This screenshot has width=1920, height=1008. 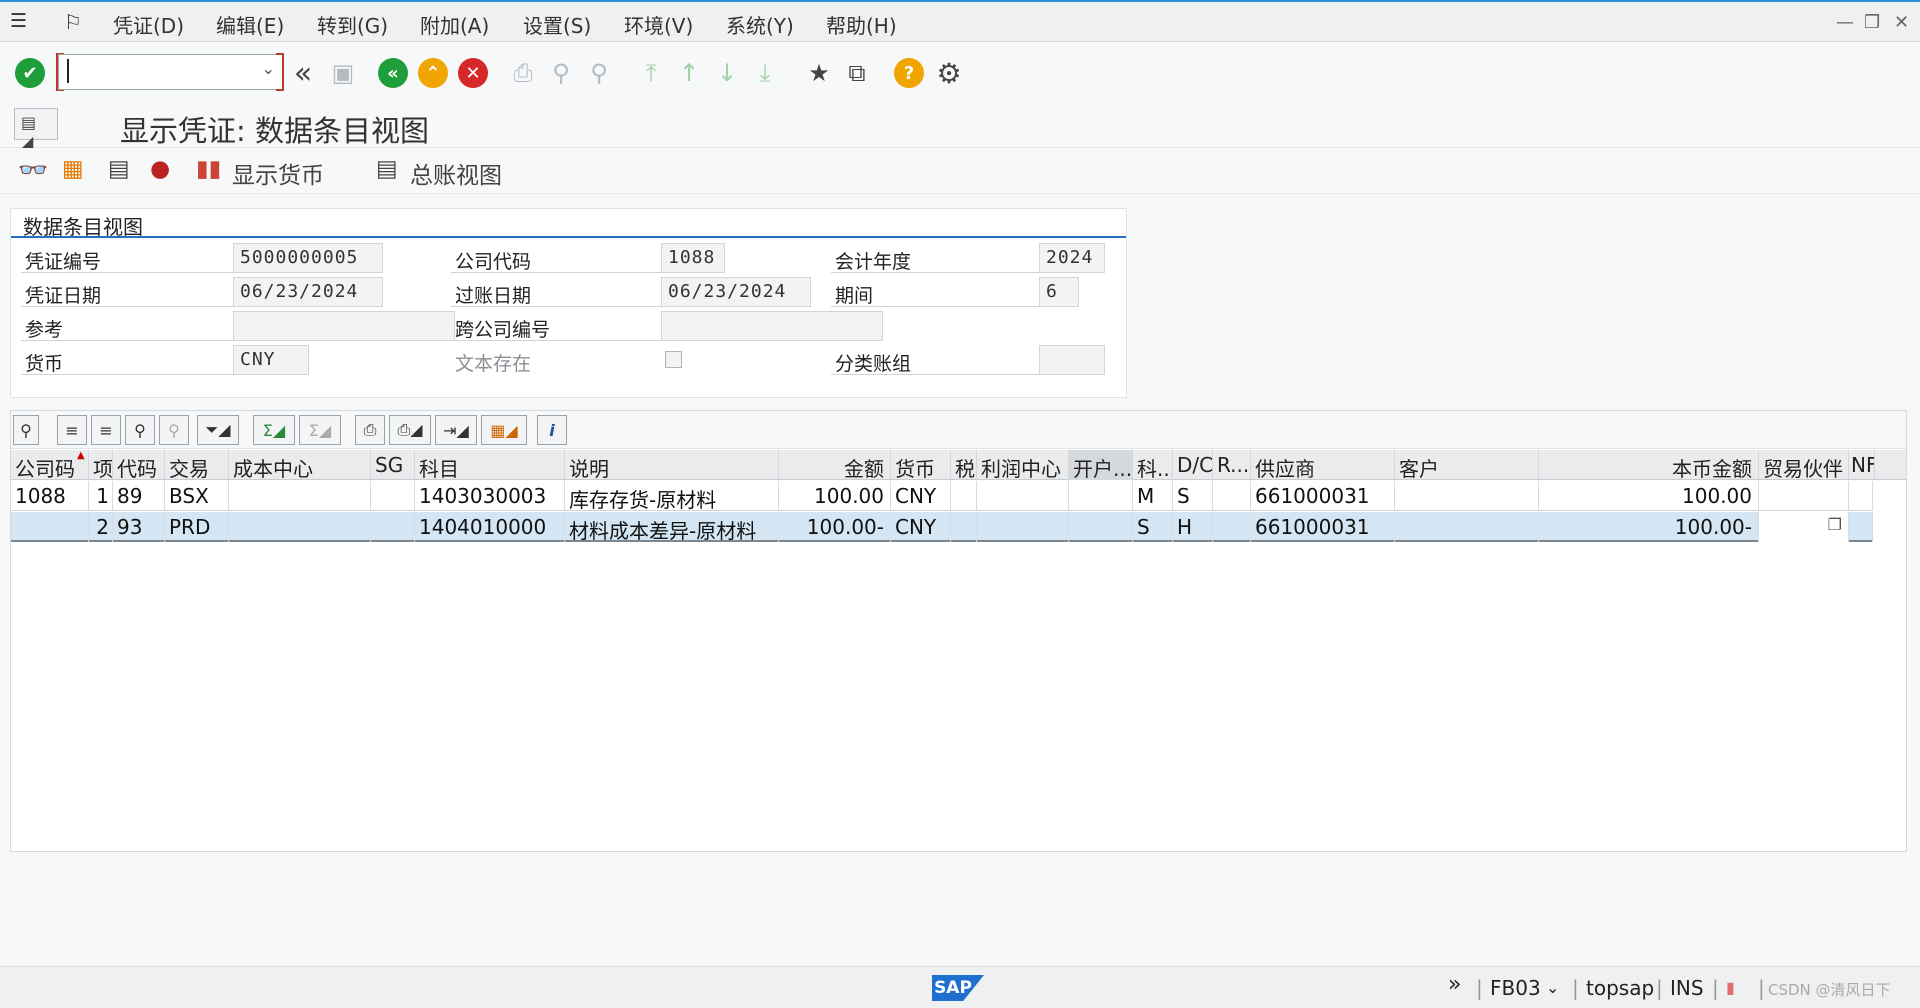 I want to click on cell-local-amount: 100.00, so click(x=1649, y=496).